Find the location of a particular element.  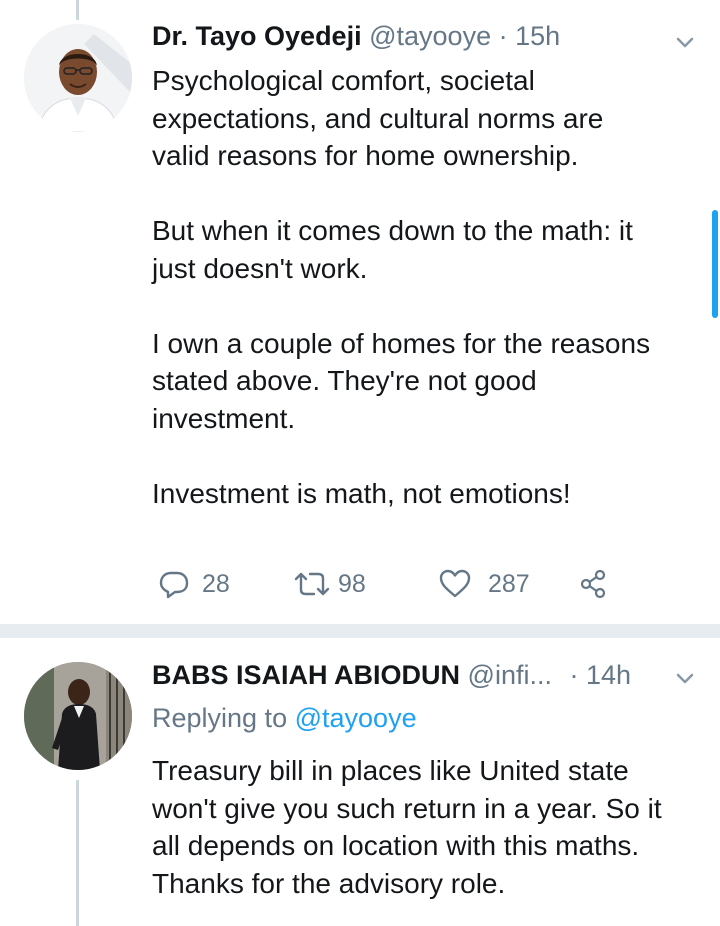

retweet-button: 98 is located at coordinates (329, 584).